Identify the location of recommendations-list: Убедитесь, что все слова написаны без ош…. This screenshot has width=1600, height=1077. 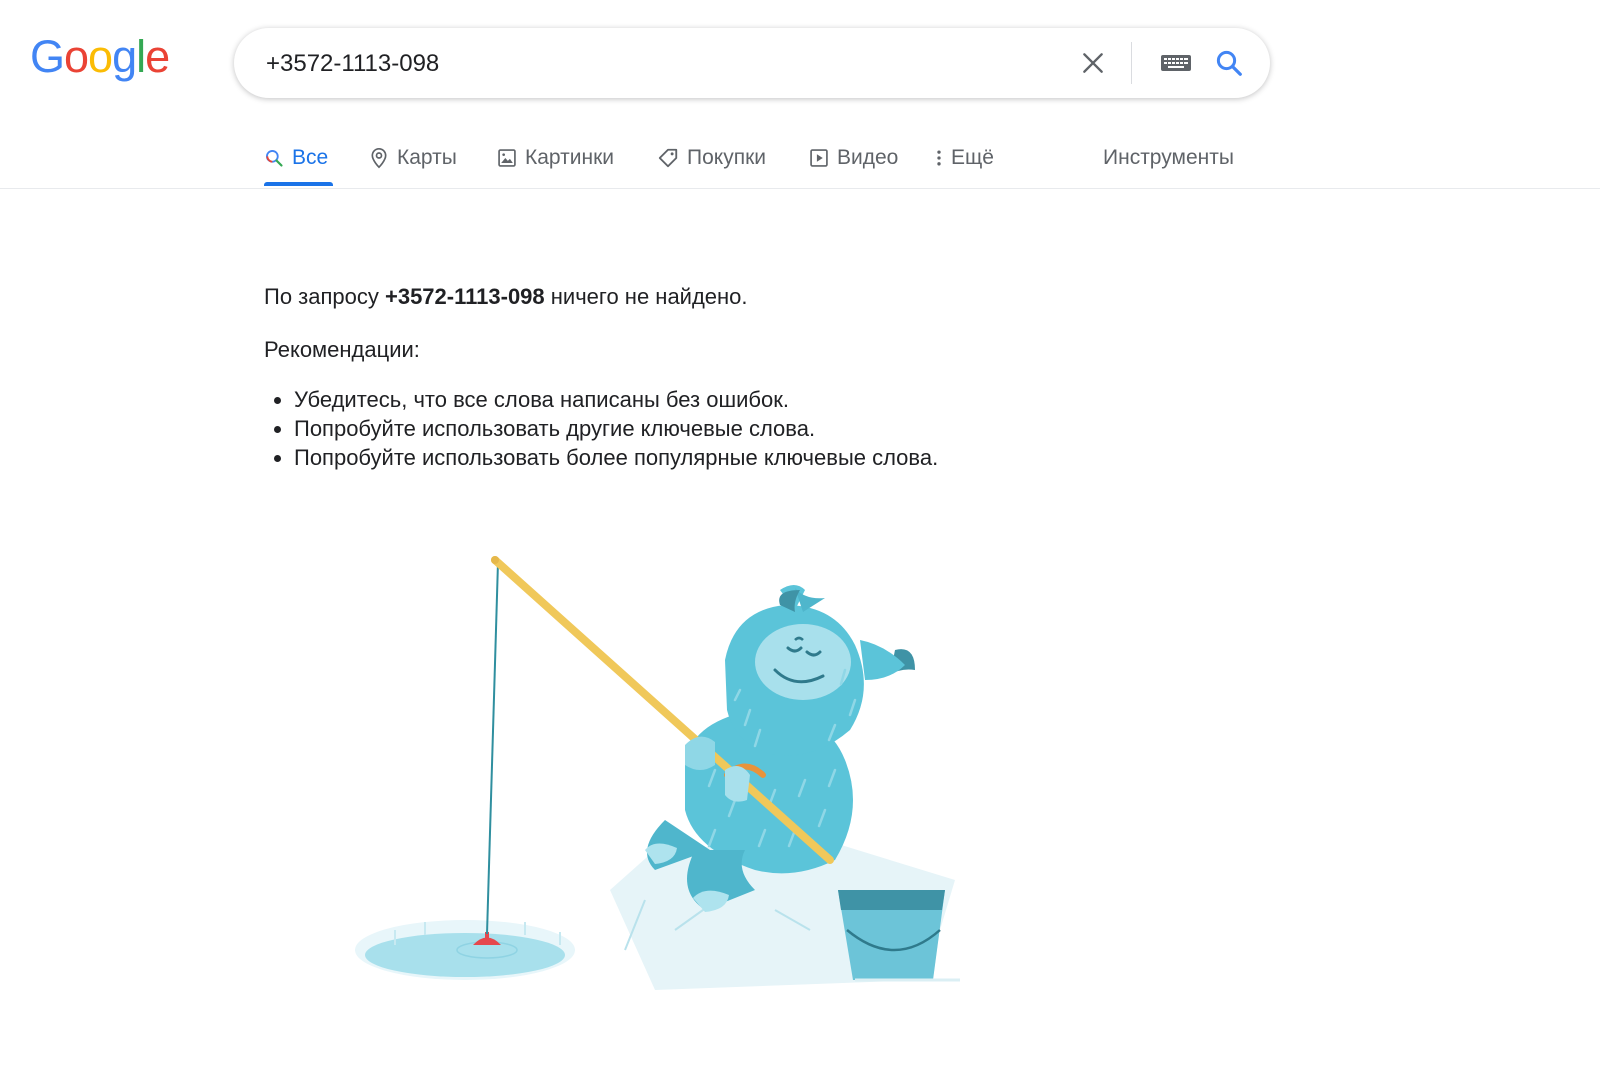
(601, 428).